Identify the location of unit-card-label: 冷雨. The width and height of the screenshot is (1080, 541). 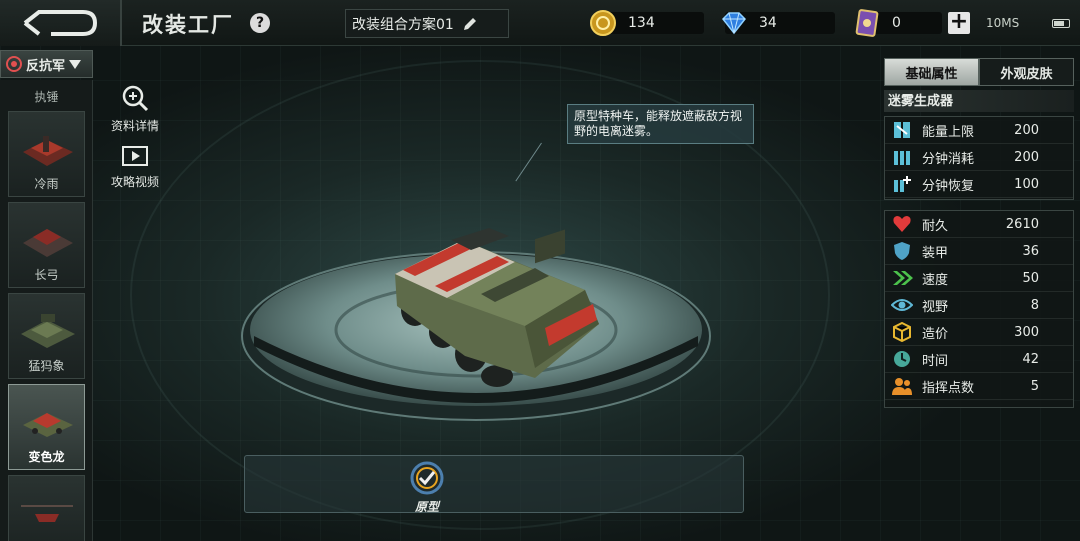
(46, 184).